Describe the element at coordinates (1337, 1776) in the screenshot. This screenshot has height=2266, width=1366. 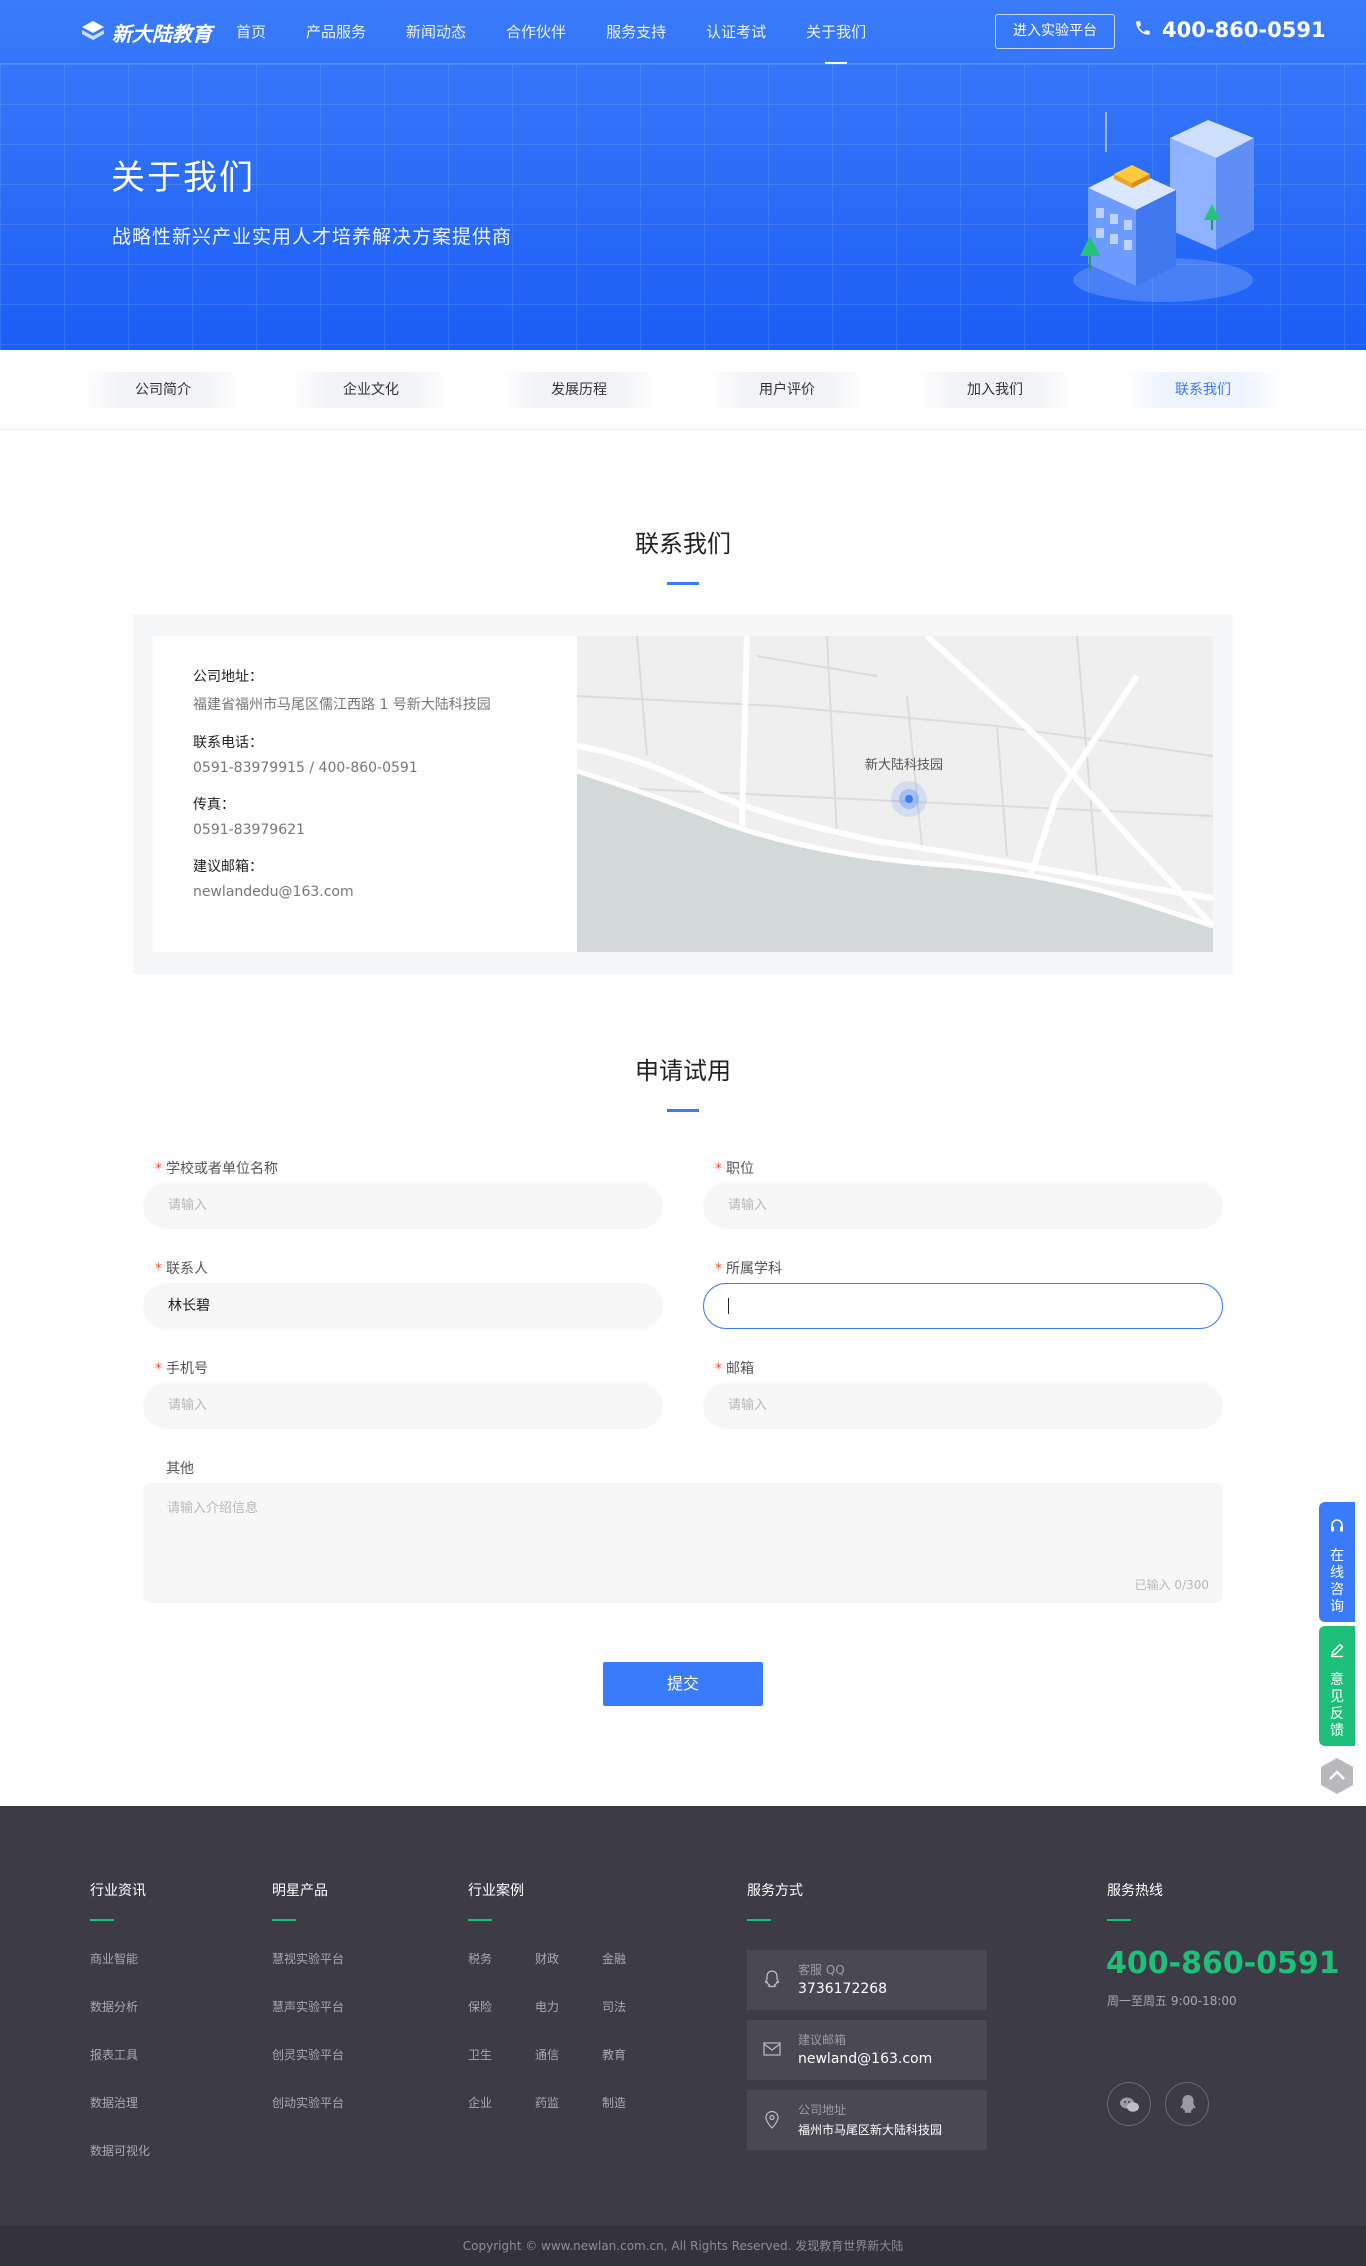
I see `back-to-top-button` at that location.